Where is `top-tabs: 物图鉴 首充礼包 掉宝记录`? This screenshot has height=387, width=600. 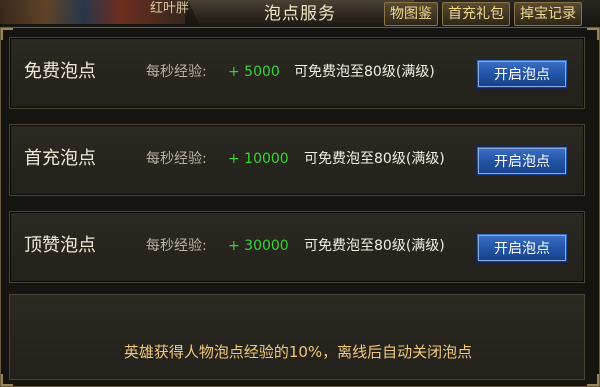
top-tabs: 物图鉴 首充礼包 掉宝记录 is located at coordinates (483, 14).